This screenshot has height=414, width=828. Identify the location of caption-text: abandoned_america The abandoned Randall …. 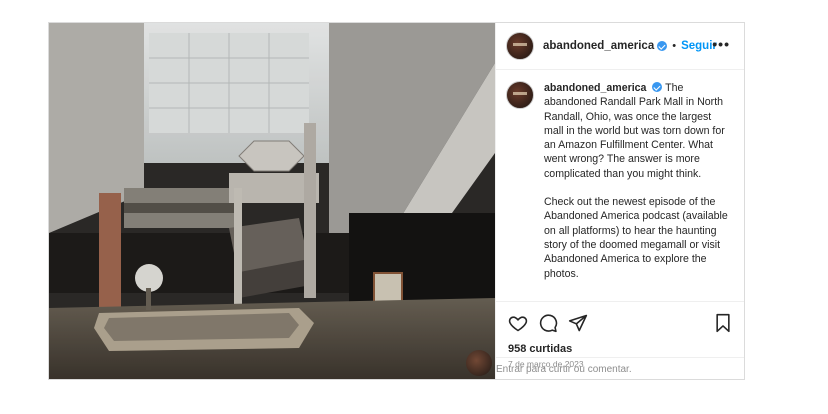
(638, 192).